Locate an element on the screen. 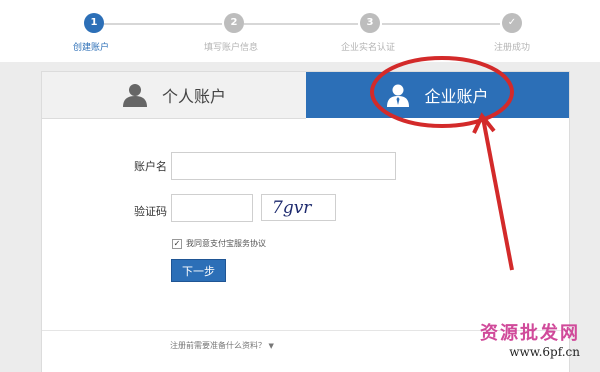 This screenshot has width=600, height=372. step-3-label: 企业实名认证 is located at coordinates (368, 48).